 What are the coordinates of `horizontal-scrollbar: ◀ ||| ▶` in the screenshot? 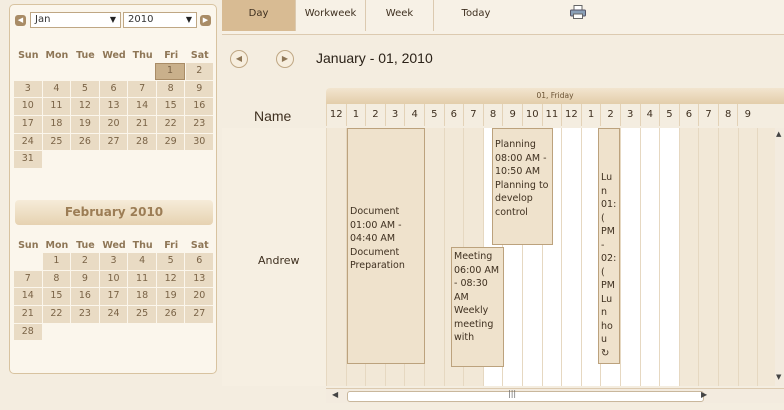 It's located at (555, 395).